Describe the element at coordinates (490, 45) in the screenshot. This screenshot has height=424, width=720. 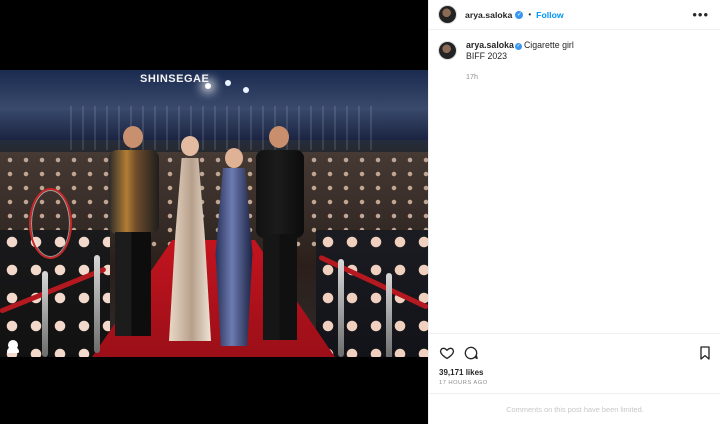
I see `caption-username: arya.saloka` at that location.